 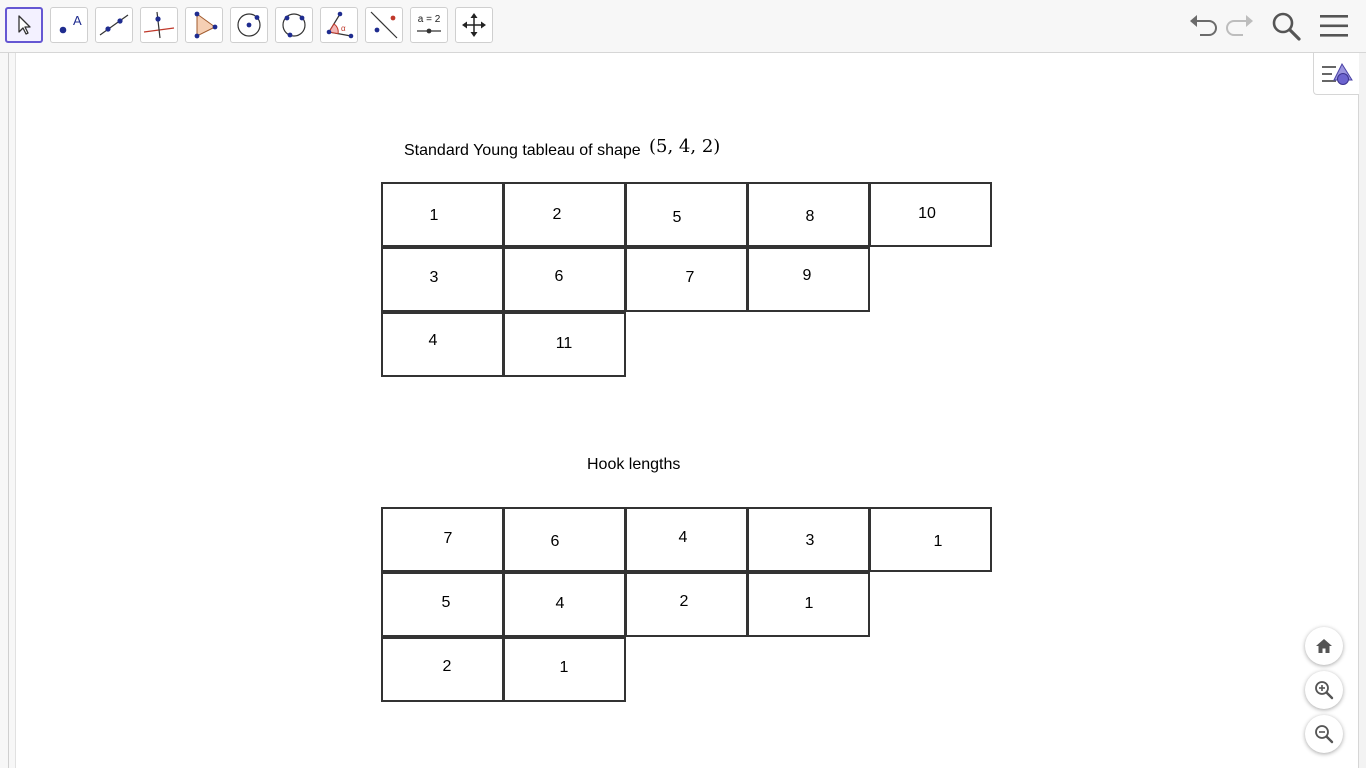 I want to click on tableau-cell: 2, so click(x=564, y=214).